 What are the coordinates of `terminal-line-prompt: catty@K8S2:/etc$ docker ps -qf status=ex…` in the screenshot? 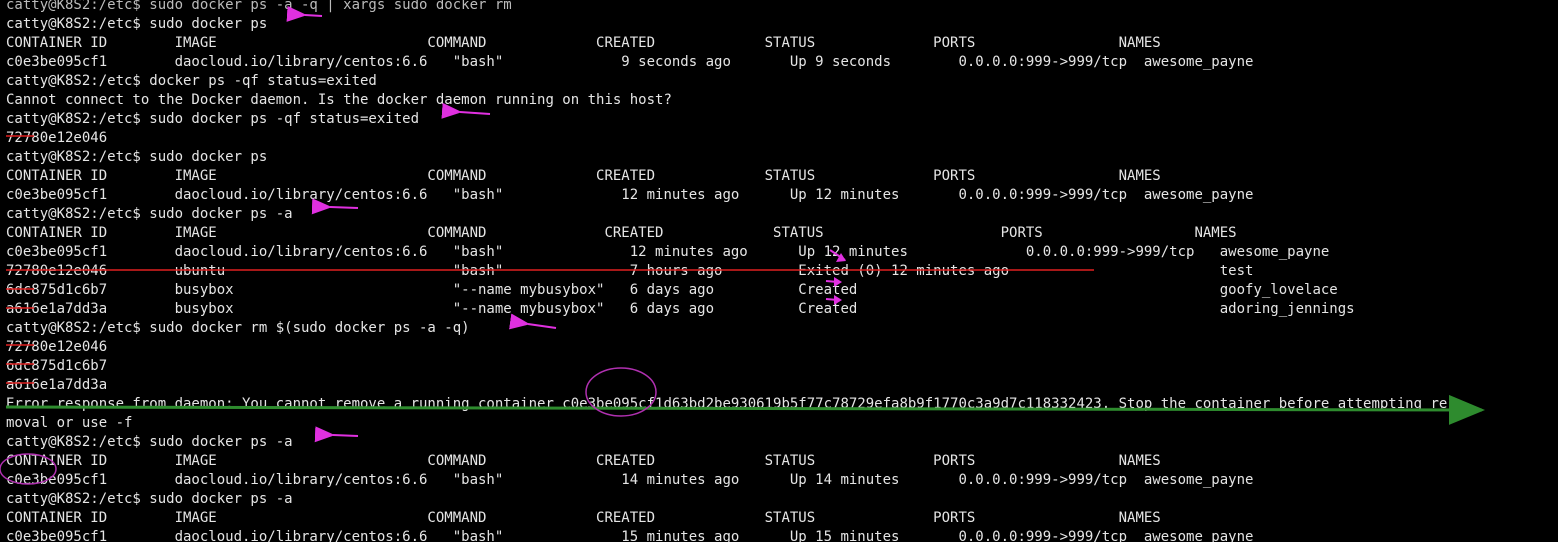 It's located at (191, 81).